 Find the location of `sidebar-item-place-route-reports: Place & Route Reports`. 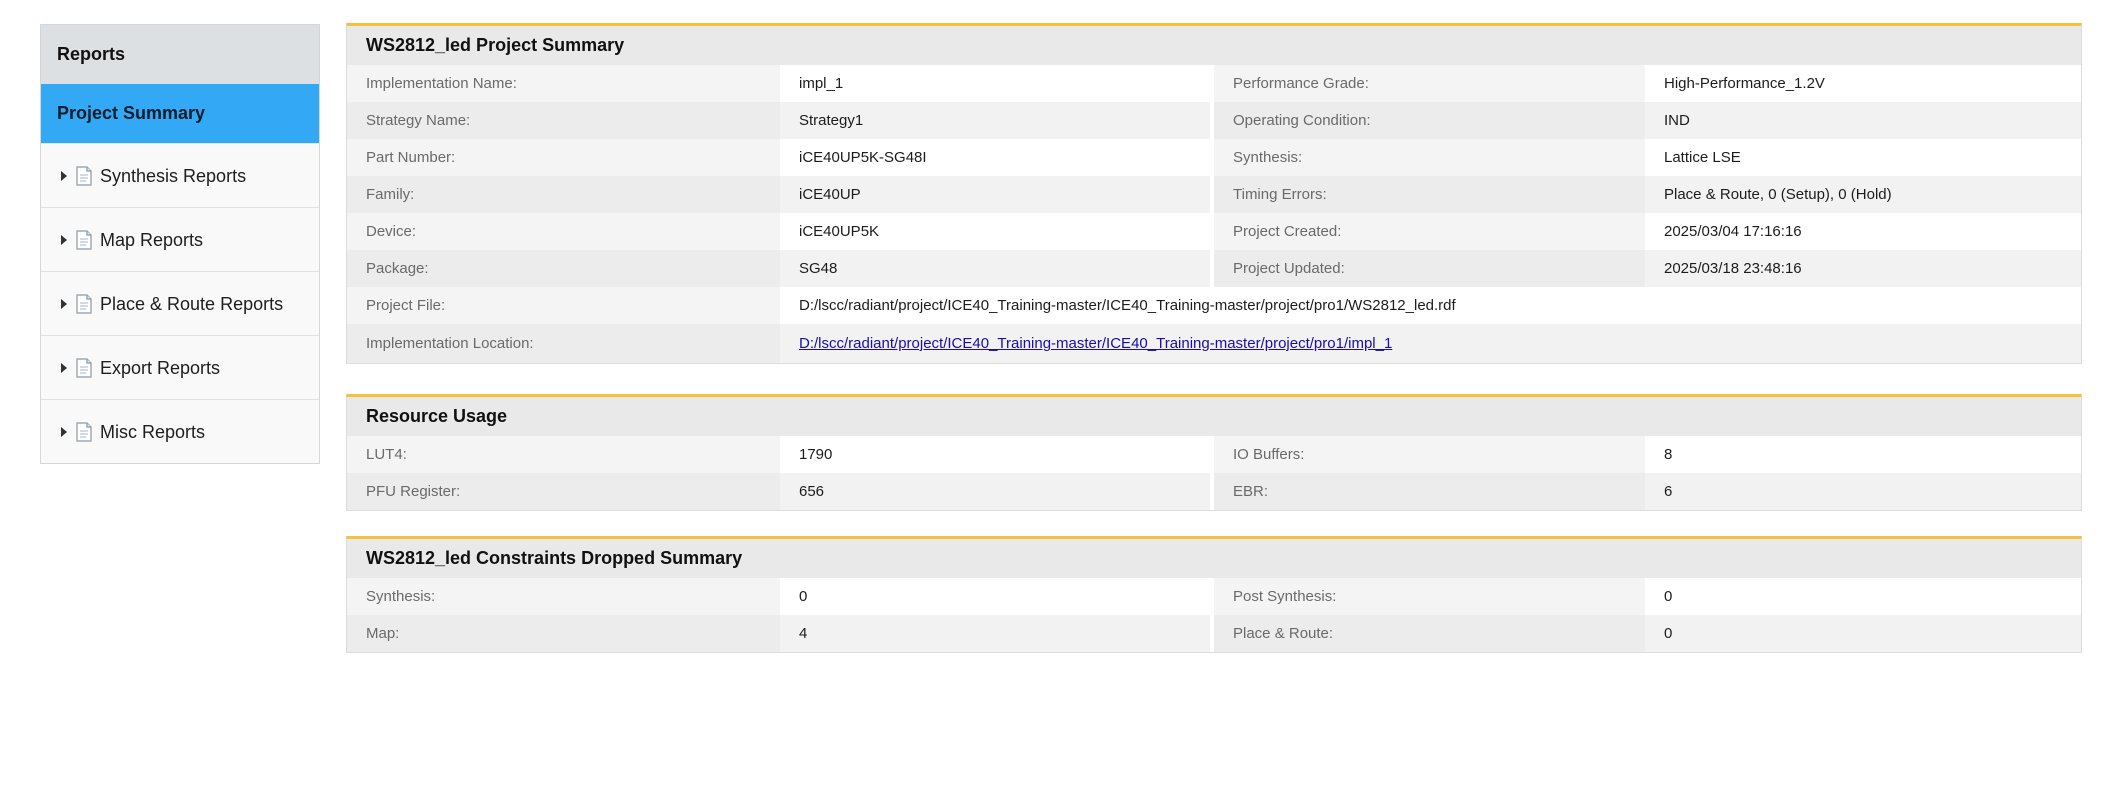

sidebar-item-place-route-reports: Place & Route Reports is located at coordinates (180, 303).